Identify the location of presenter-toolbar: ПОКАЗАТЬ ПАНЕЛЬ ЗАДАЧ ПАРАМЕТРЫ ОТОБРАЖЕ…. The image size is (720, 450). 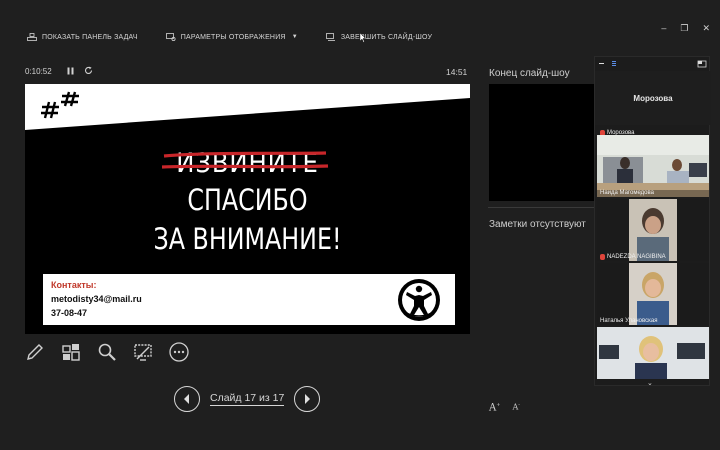
(300, 37).